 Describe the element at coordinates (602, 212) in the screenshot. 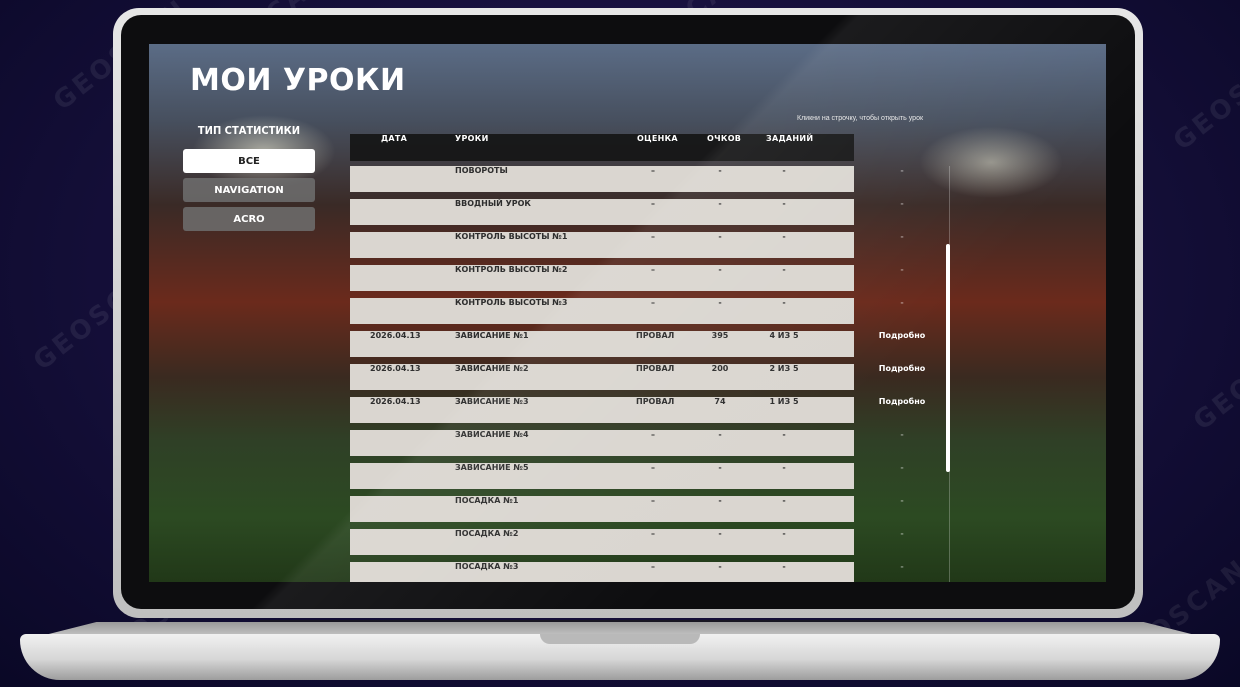

I see `table-row: ВВОДНЫЙ УРОК – - -` at that location.